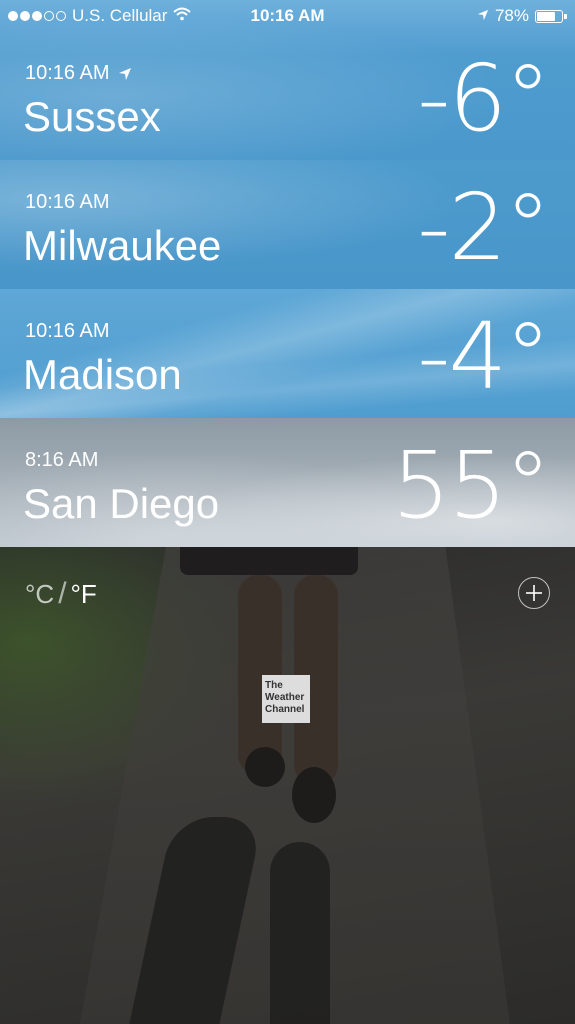 This screenshot has width=575, height=1024. I want to click on logo-text: Weather, so click(285, 697).